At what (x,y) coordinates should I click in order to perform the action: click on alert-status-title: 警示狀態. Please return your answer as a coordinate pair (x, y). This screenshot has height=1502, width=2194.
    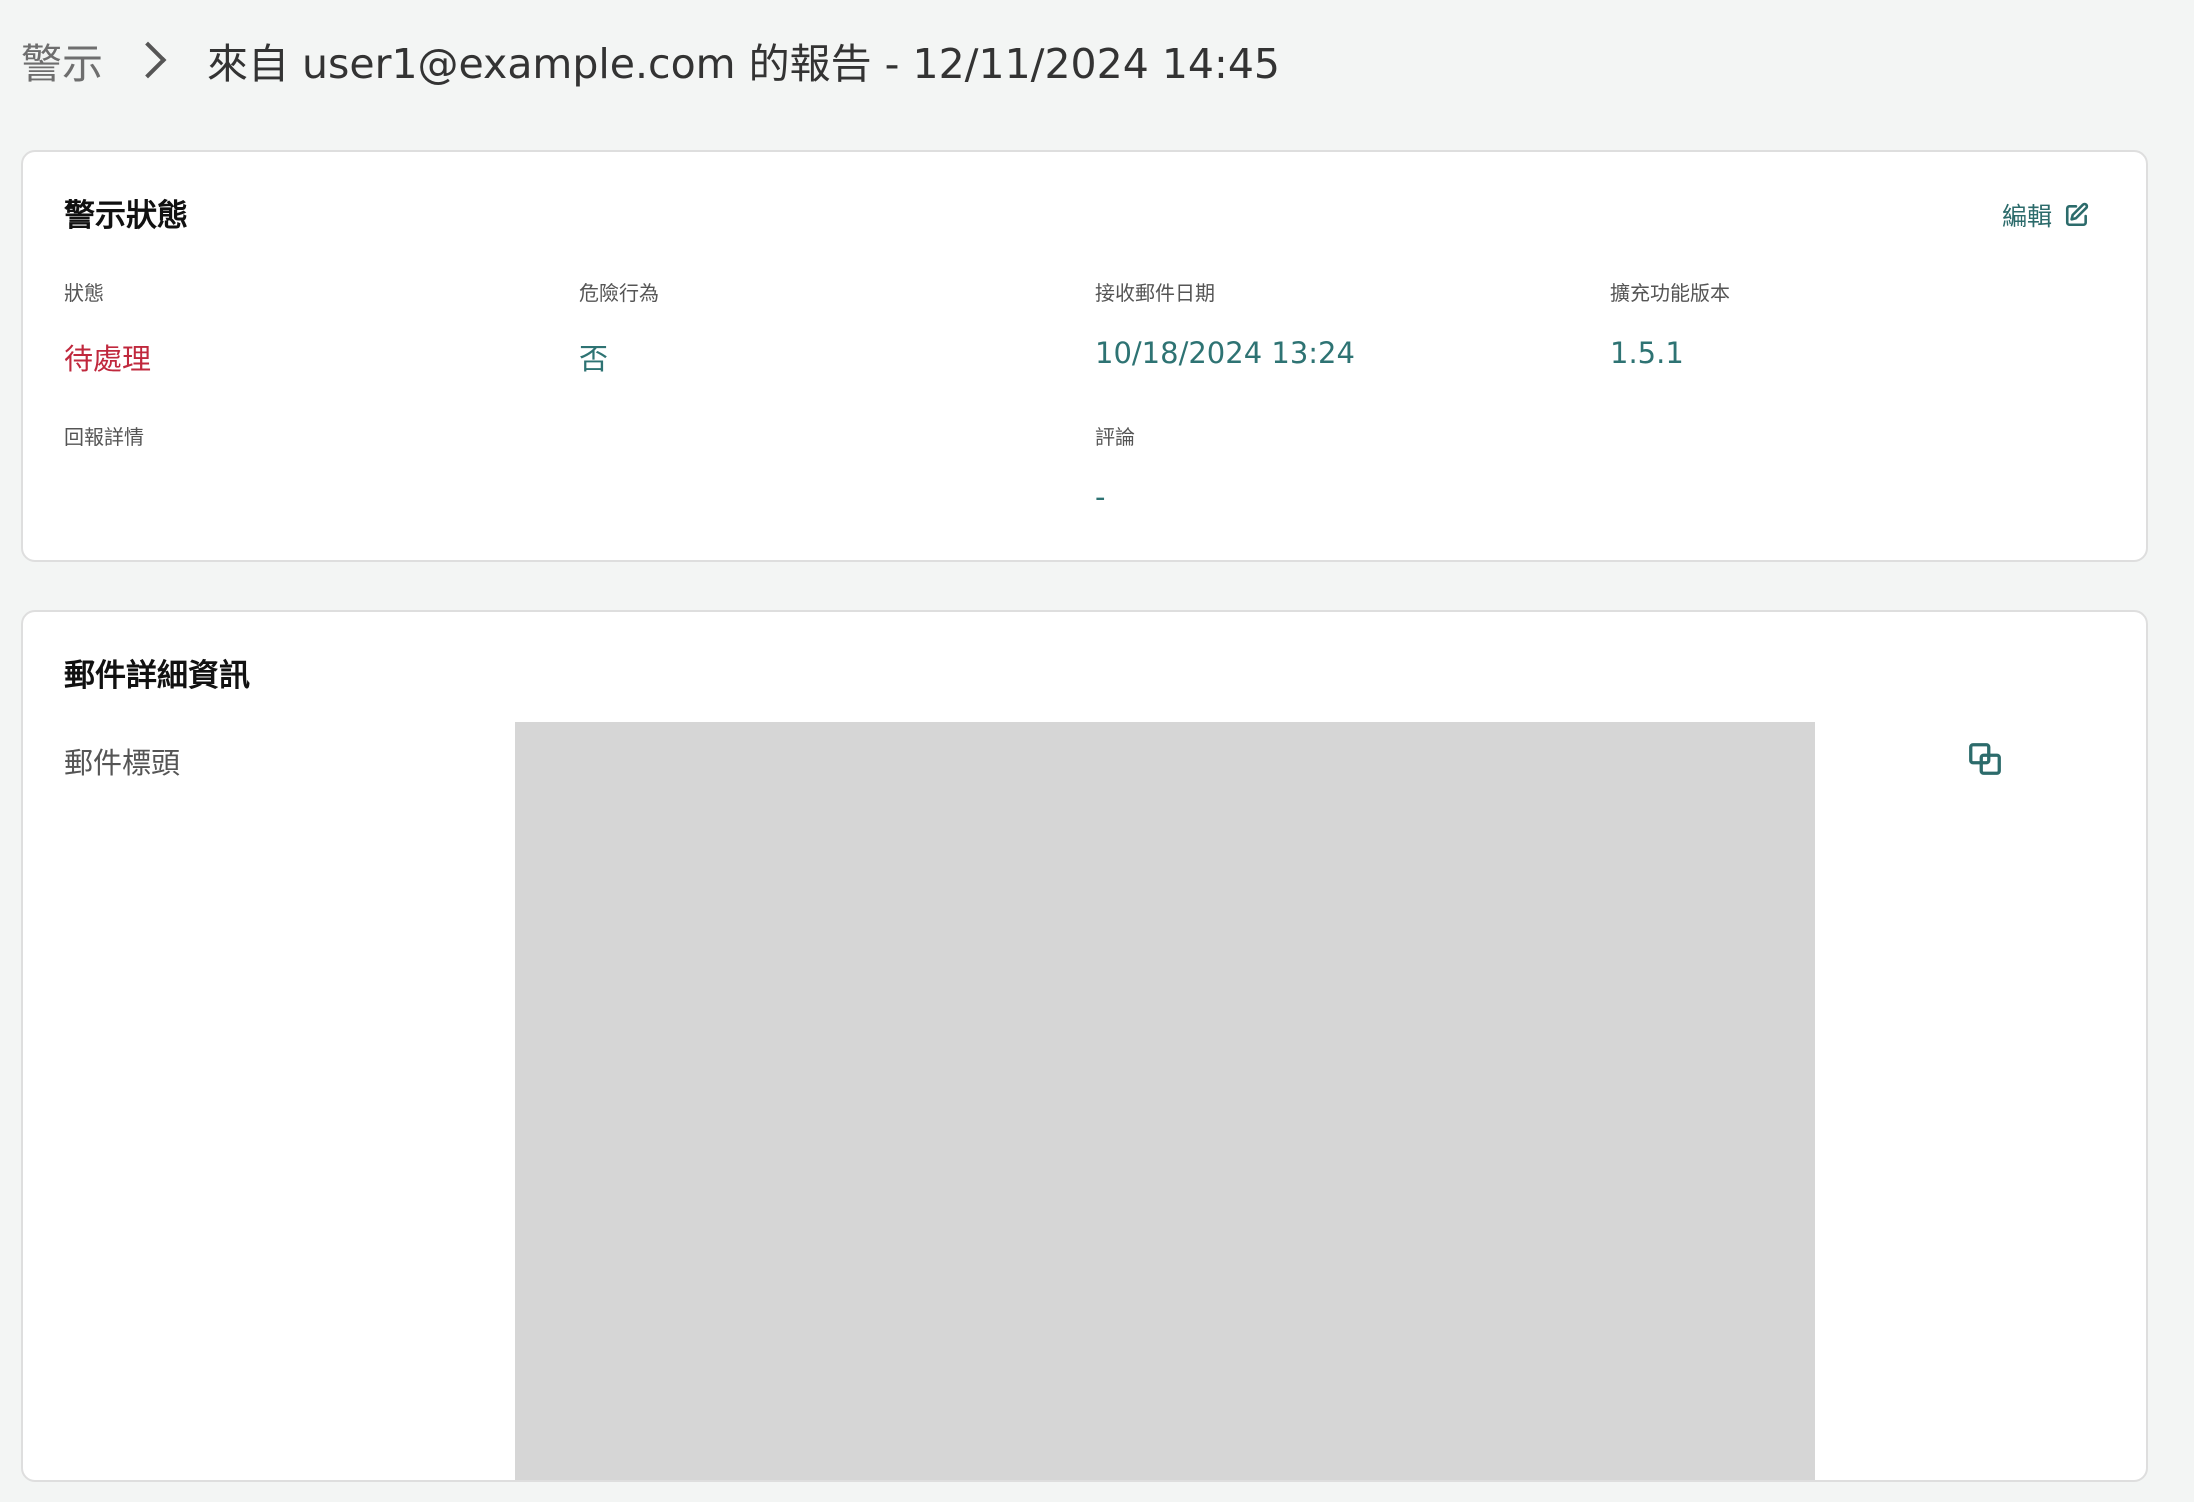
    Looking at the image, I should click on (126, 216).